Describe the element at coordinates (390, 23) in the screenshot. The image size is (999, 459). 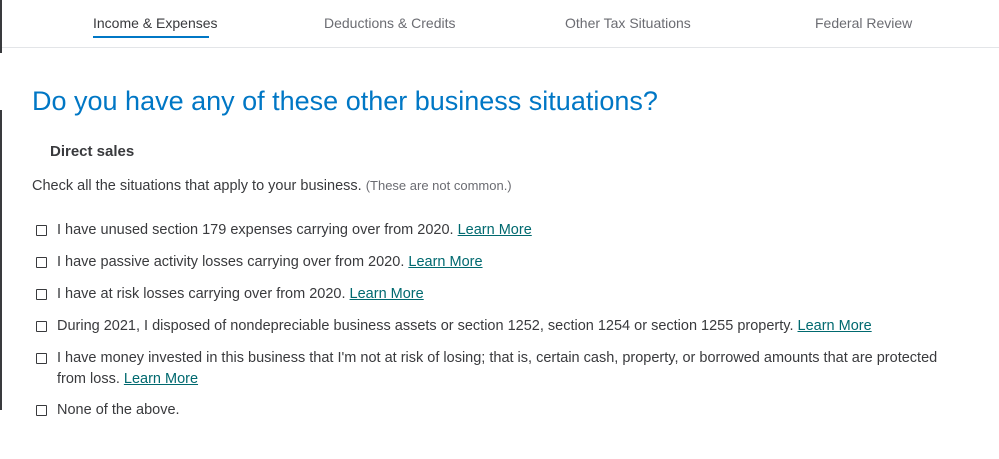
I see `tab-deductions-credits: Deductions & Credits` at that location.